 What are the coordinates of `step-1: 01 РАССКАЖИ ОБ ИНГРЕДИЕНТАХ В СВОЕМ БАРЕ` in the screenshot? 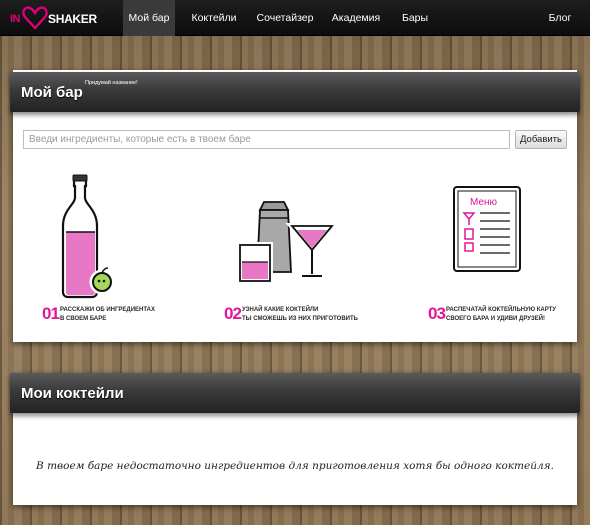 It's located at (112, 316).